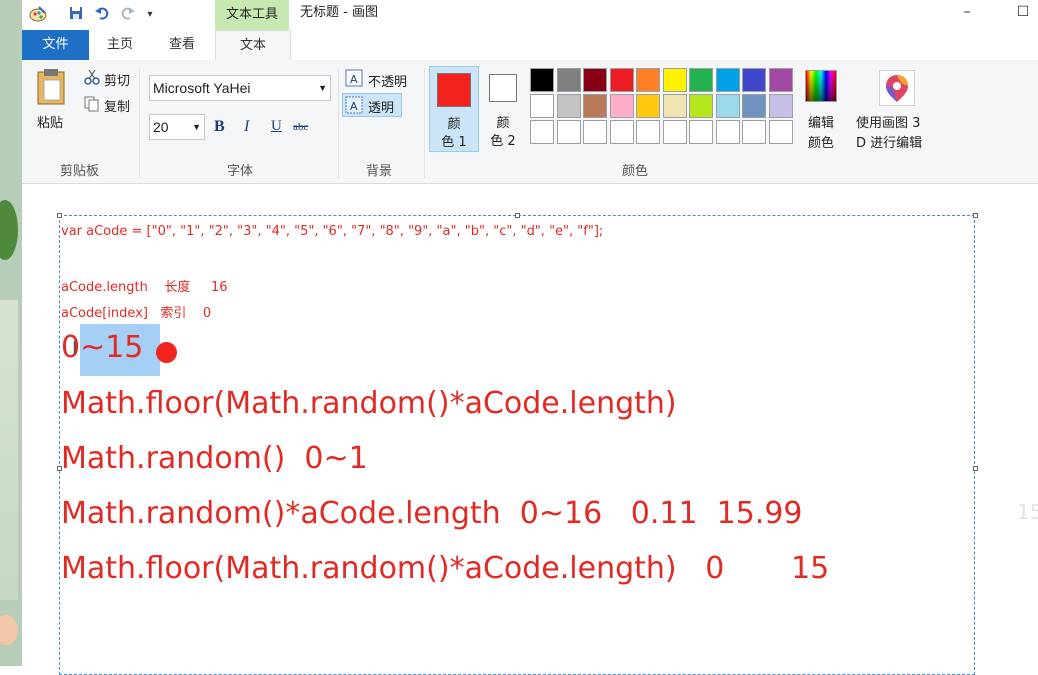 The height and width of the screenshot is (675, 1038). Describe the element at coordinates (92, 104) in the screenshot. I see `copy-icon` at that location.